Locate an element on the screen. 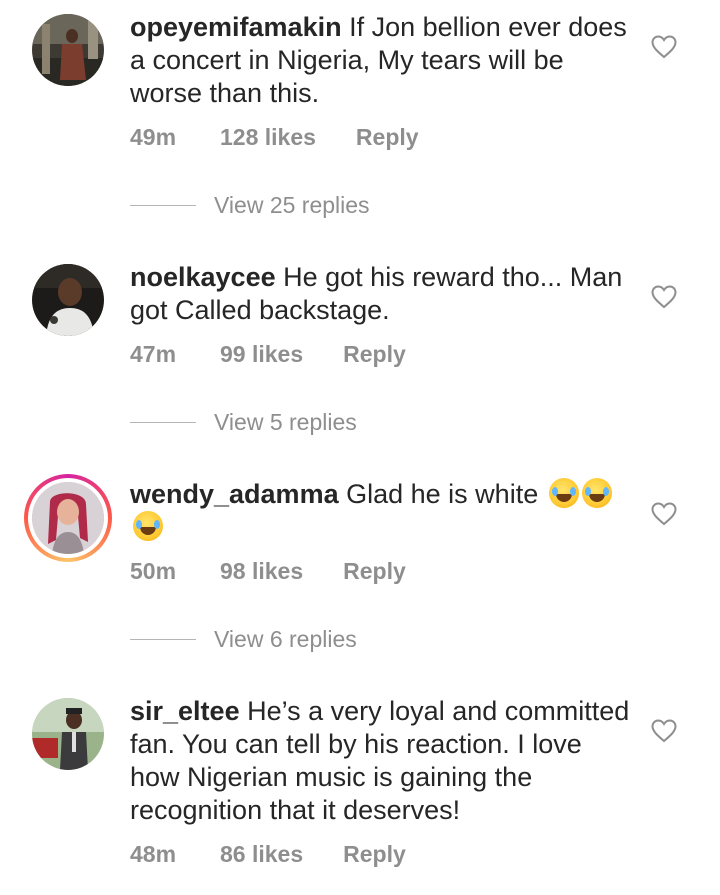 Image resolution: width=720 pixels, height=895 pixels. comment-likes: 99 likes is located at coordinates (261, 354).